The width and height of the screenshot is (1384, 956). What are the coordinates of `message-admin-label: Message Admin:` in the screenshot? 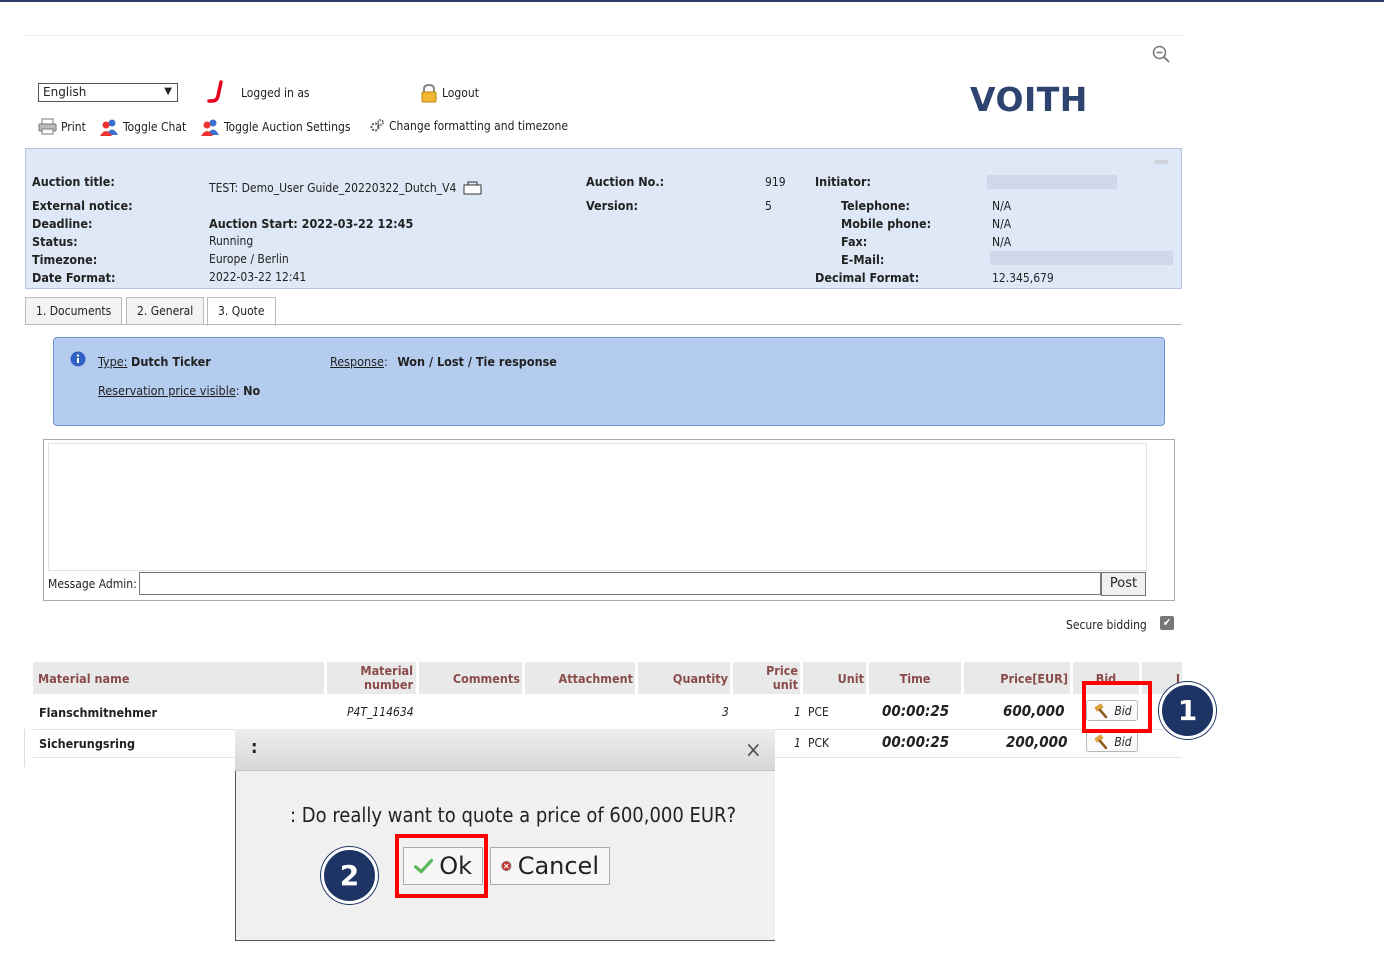 It's located at (92, 584).